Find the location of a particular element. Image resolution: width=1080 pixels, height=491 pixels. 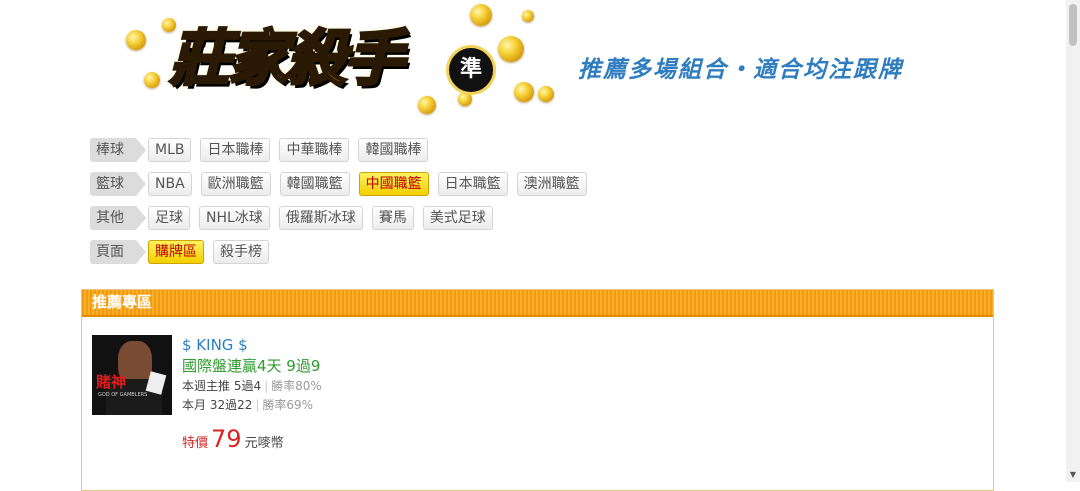

category-row-other: 其他 足球 NHL冰球 俄羅斯冰球 賽馬 美式足球 is located at coordinates (296, 218).